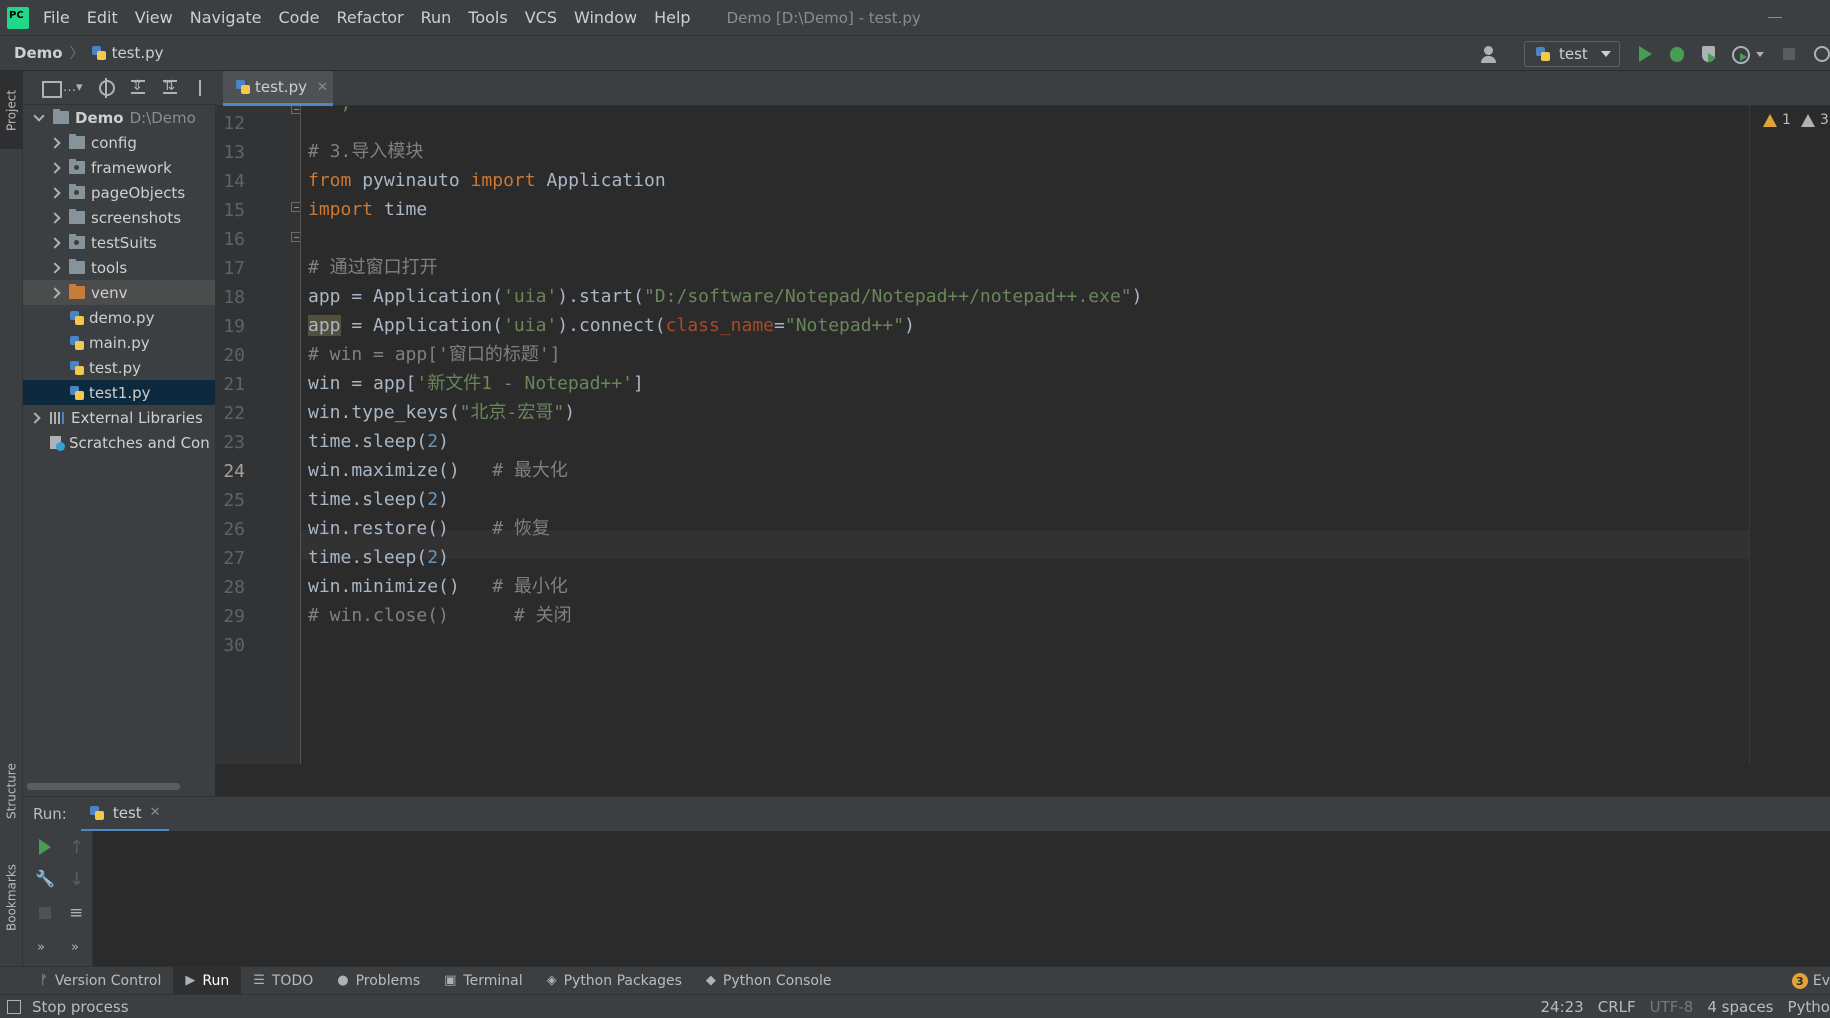 The height and width of the screenshot is (1018, 1830). I want to click on menu-help: Help, so click(672, 17).